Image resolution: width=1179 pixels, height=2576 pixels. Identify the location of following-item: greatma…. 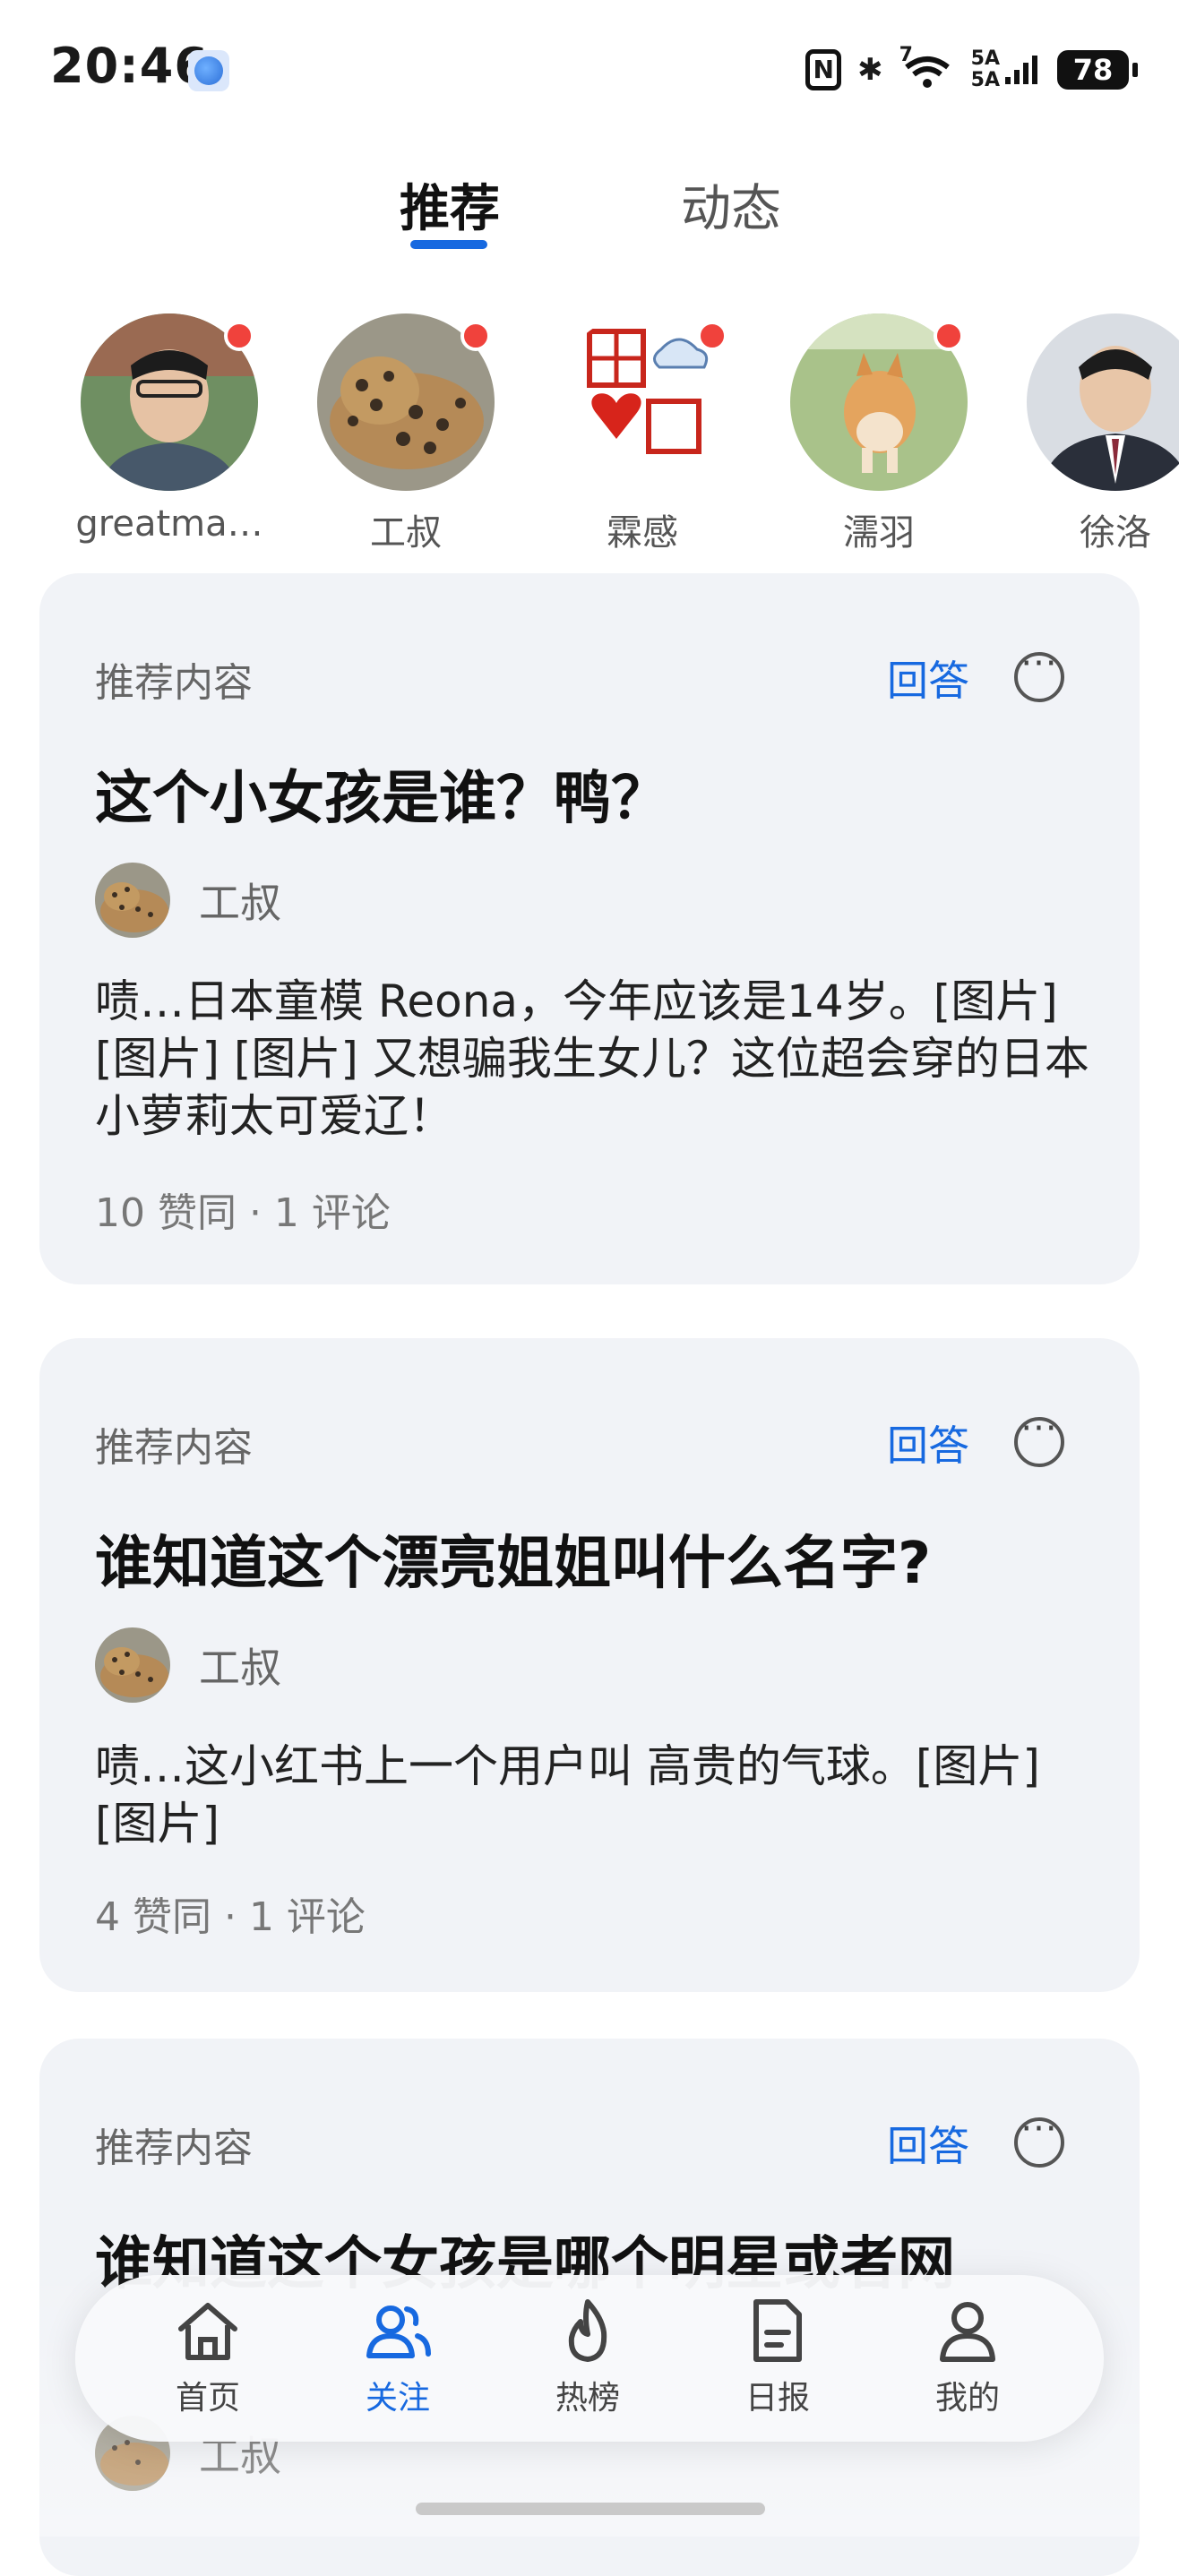
(169, 429).